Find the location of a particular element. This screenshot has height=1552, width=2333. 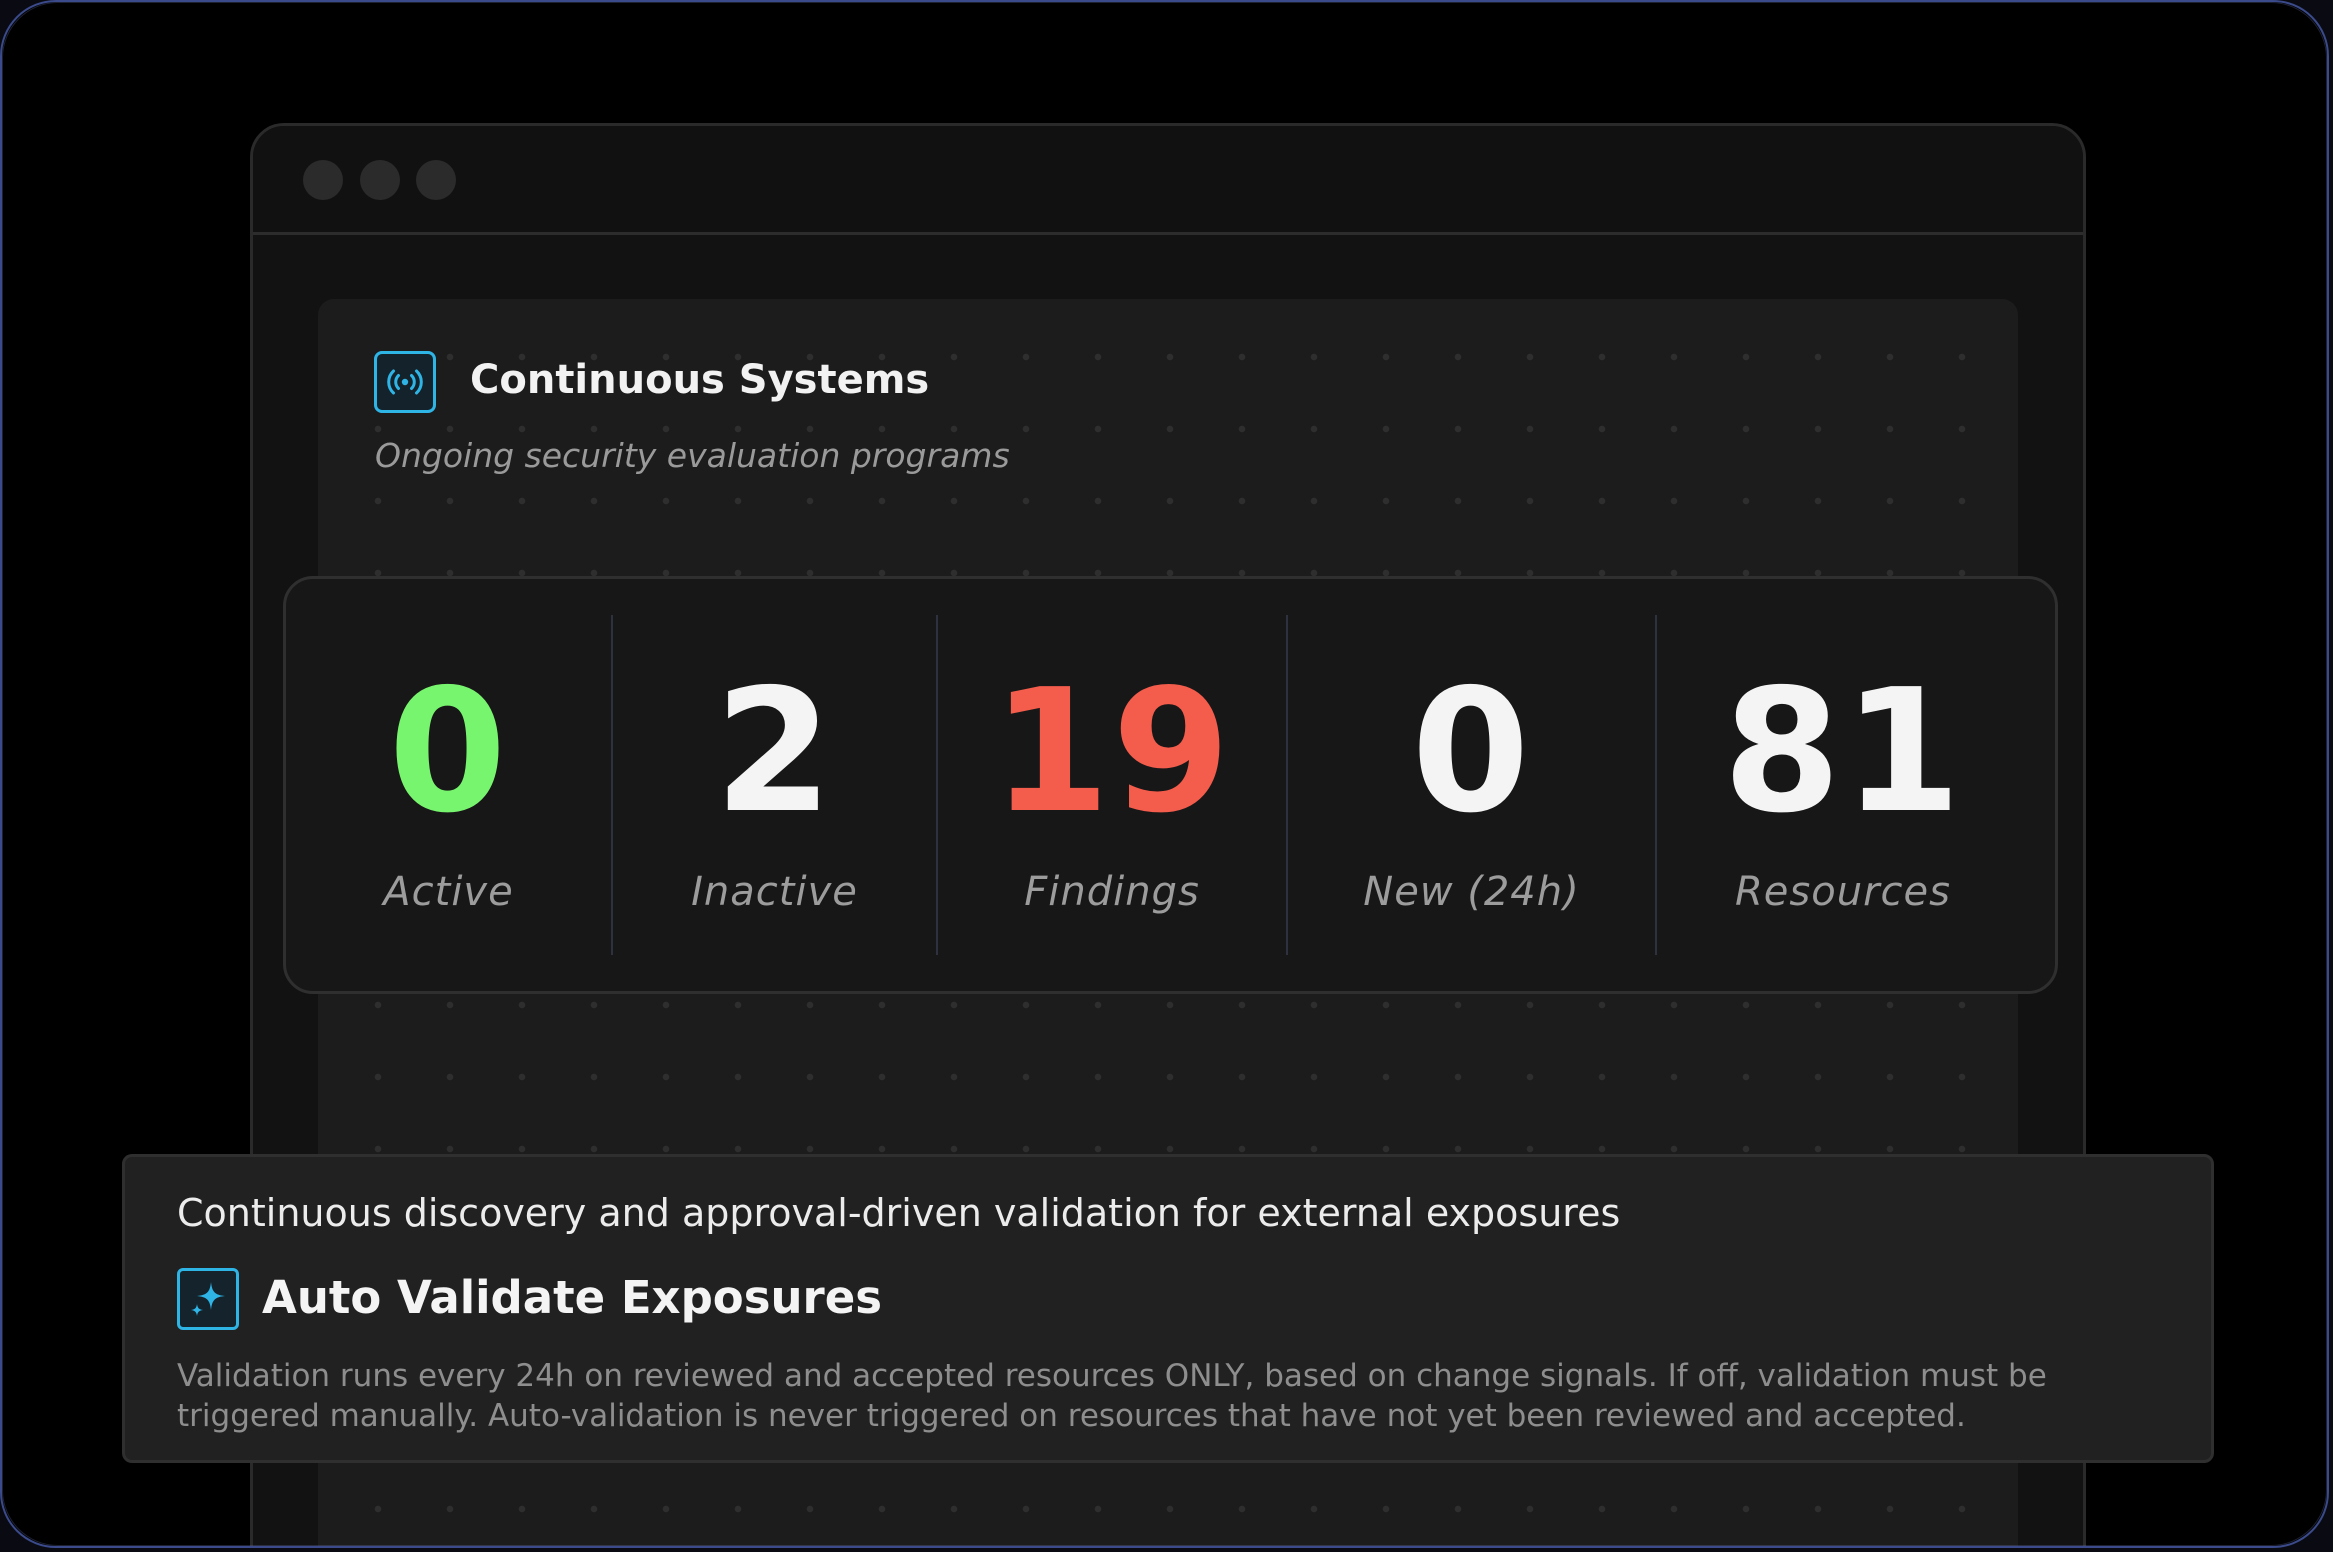

window-control-close is located at coordinates (323, 180).